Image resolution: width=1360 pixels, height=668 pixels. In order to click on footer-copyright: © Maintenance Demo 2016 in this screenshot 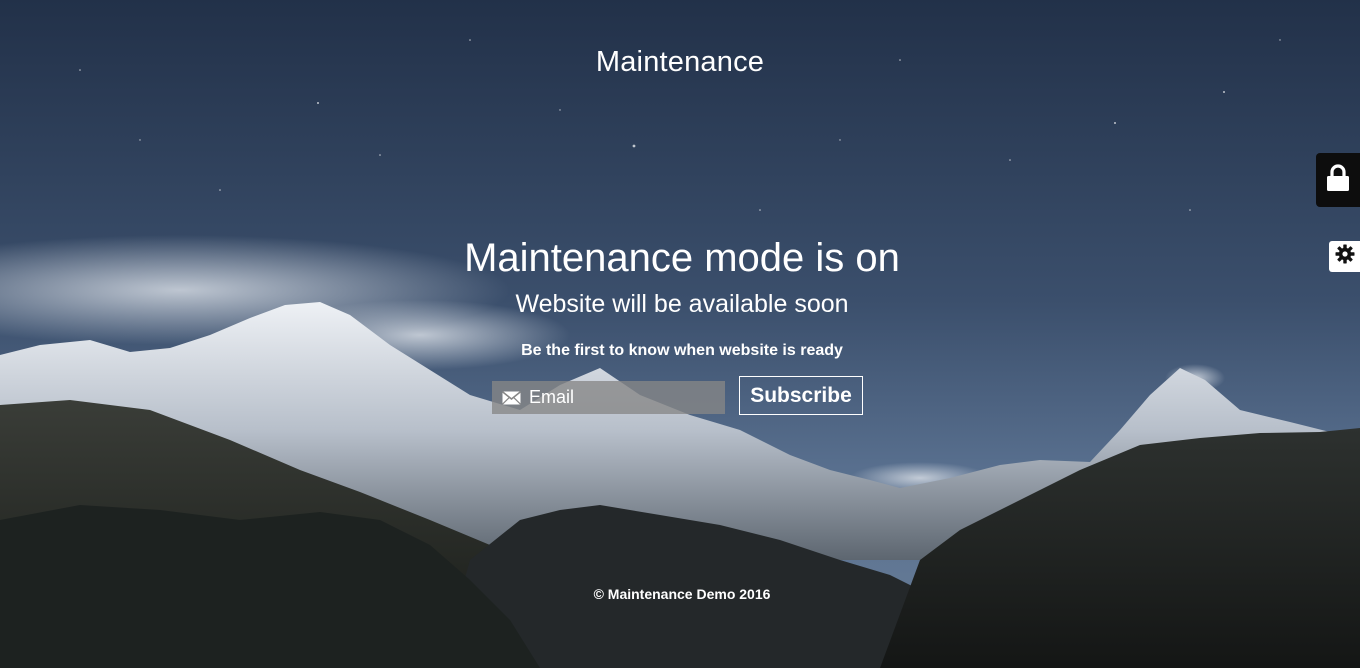, I will do `click(682, 594)`.